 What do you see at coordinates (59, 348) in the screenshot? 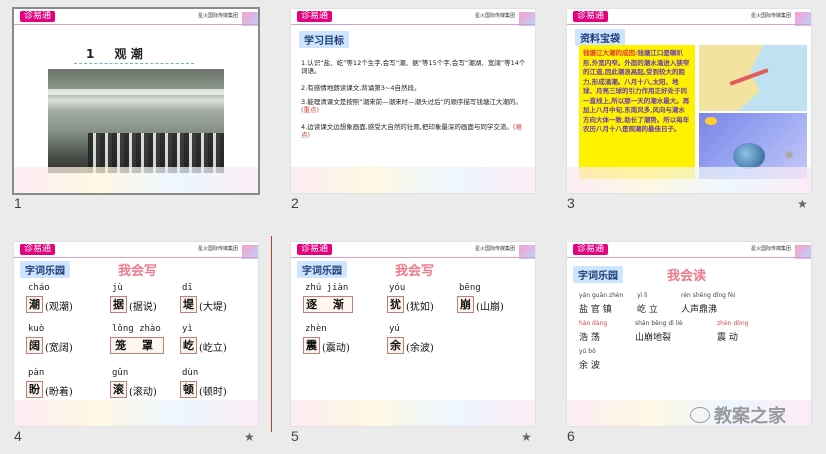
I see `example-word: (宽阔)` at bounding box center [59, 348].